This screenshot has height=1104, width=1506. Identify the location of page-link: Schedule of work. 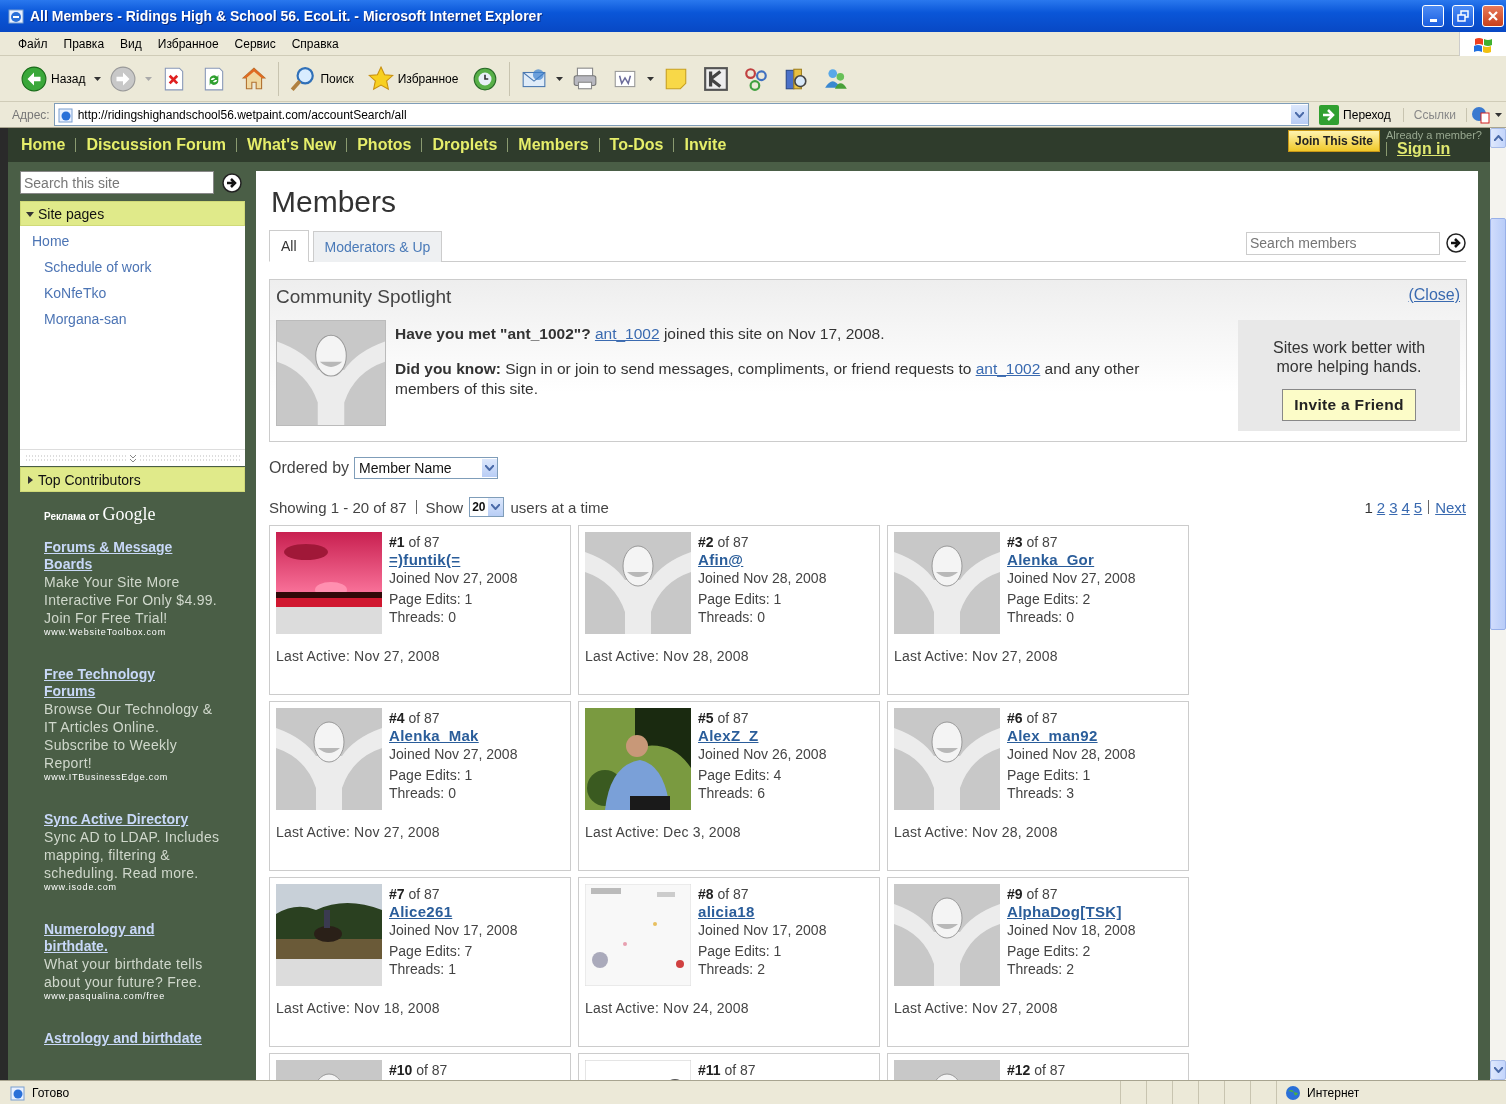
(144, 271).